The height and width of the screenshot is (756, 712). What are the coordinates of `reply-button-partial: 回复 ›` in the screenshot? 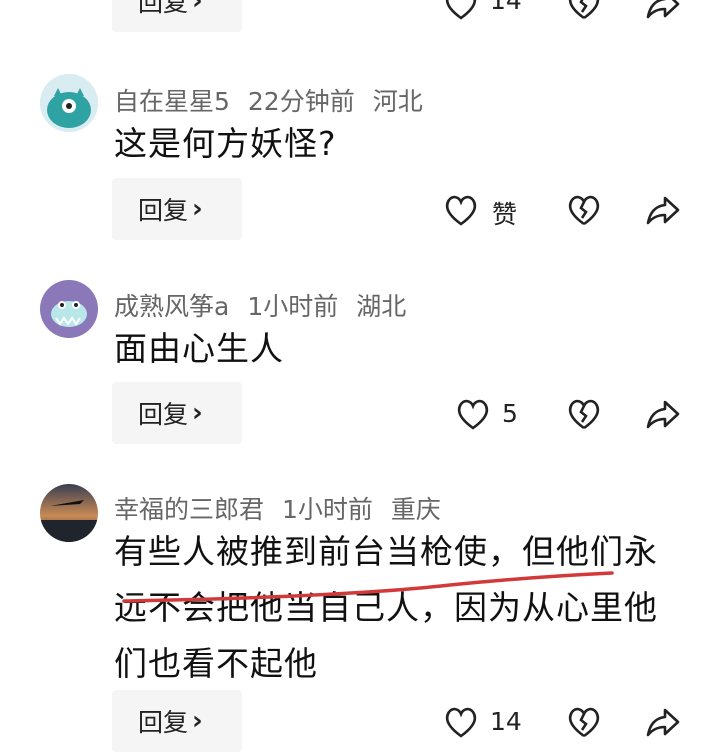 It's located at (177, 16).